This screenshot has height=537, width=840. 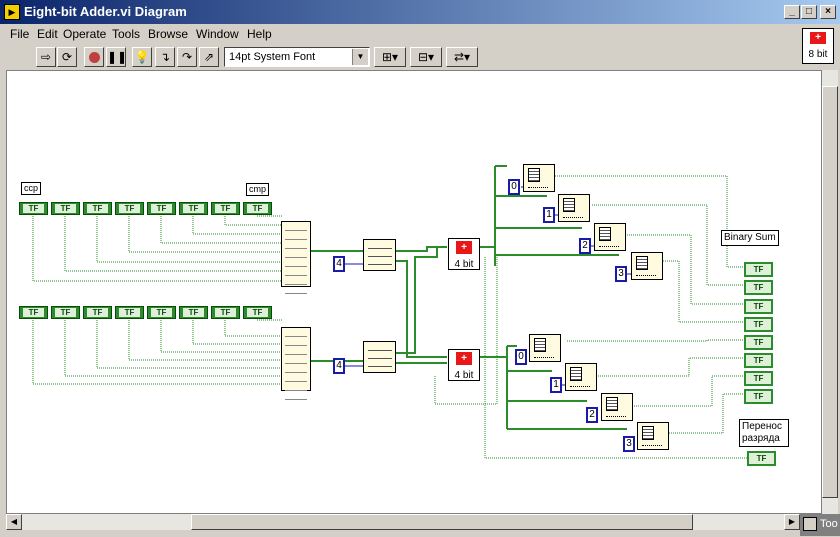 What do you see at coordinates (187, 57) in the screenshot?
I see `step-over-icon: ↷` at bounding box center [187, 57].